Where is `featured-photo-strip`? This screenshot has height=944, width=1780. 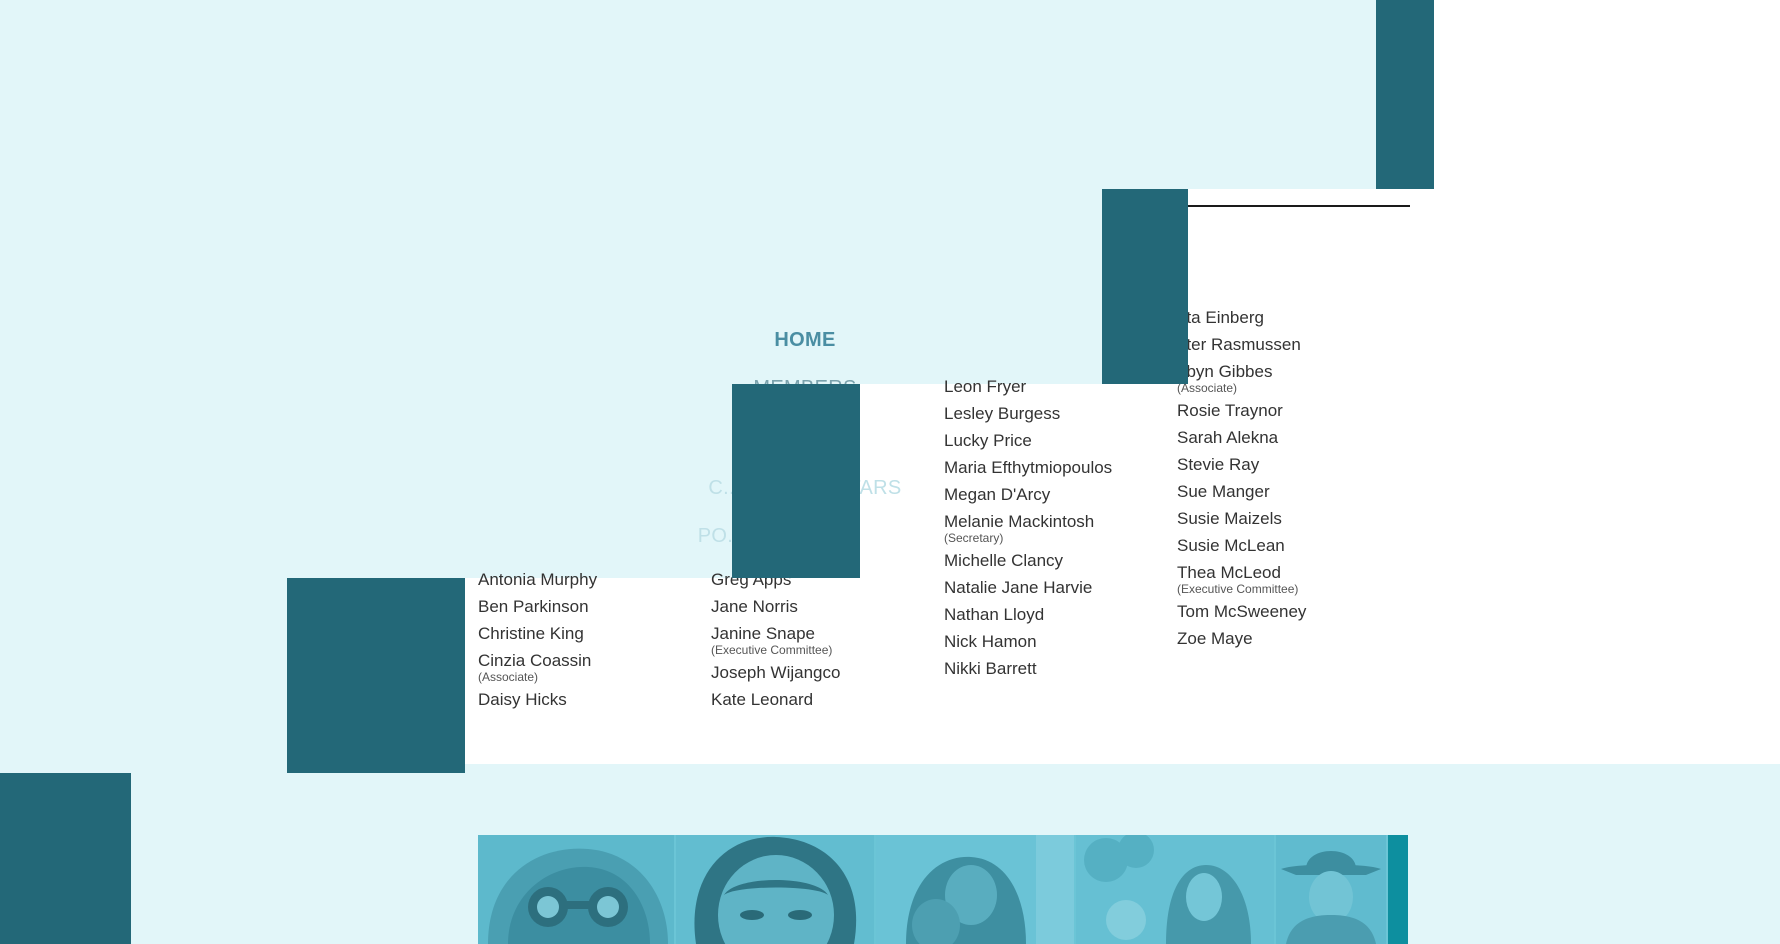 featured-photo-strip is located at coordinates (943, 889).